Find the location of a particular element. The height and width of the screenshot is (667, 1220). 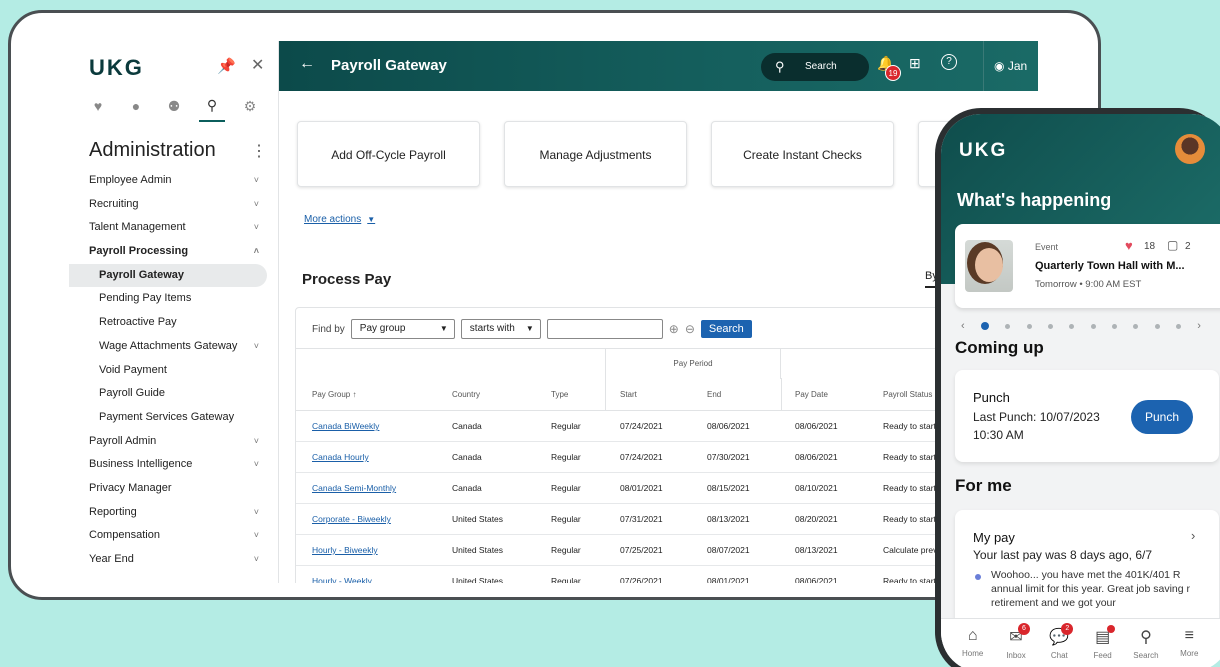

sidebar-item-retroactive-pay: Retroactive Pay is located at coordinates (174, 323).